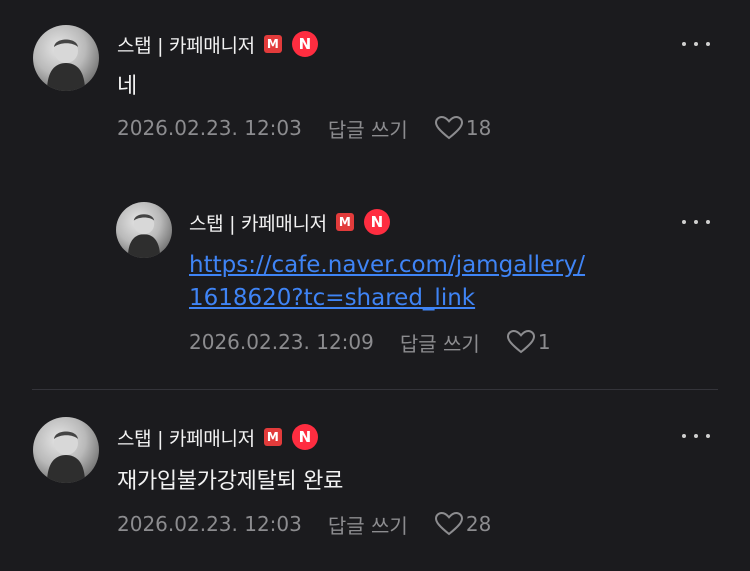 The width and height of the screenshot is (750, 571). Describe the element at coordinates (387, 298) in the screenshot. I see `link-line-2: 1618620?tc=shared_link` at that location.